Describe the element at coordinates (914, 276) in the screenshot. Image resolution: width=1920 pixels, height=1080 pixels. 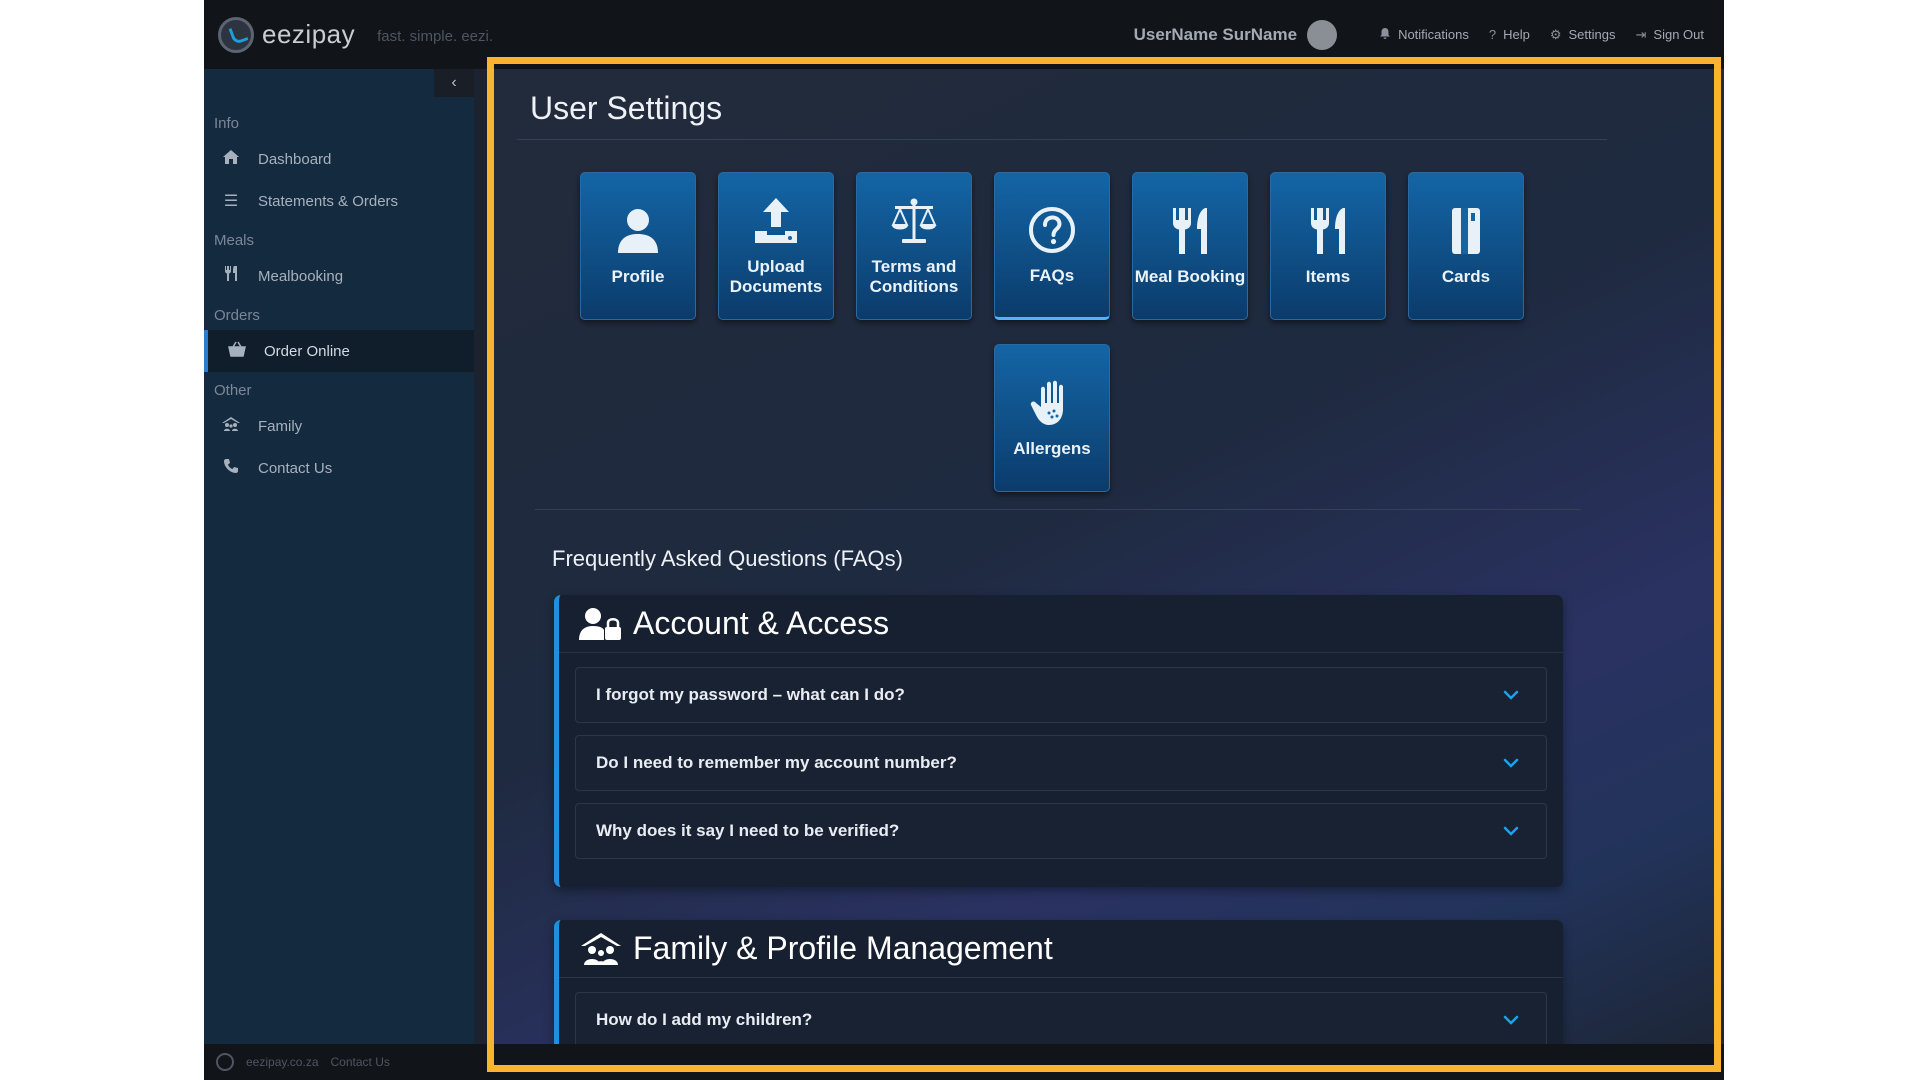
I see `tile-label: Terms and Conditions` at that location.